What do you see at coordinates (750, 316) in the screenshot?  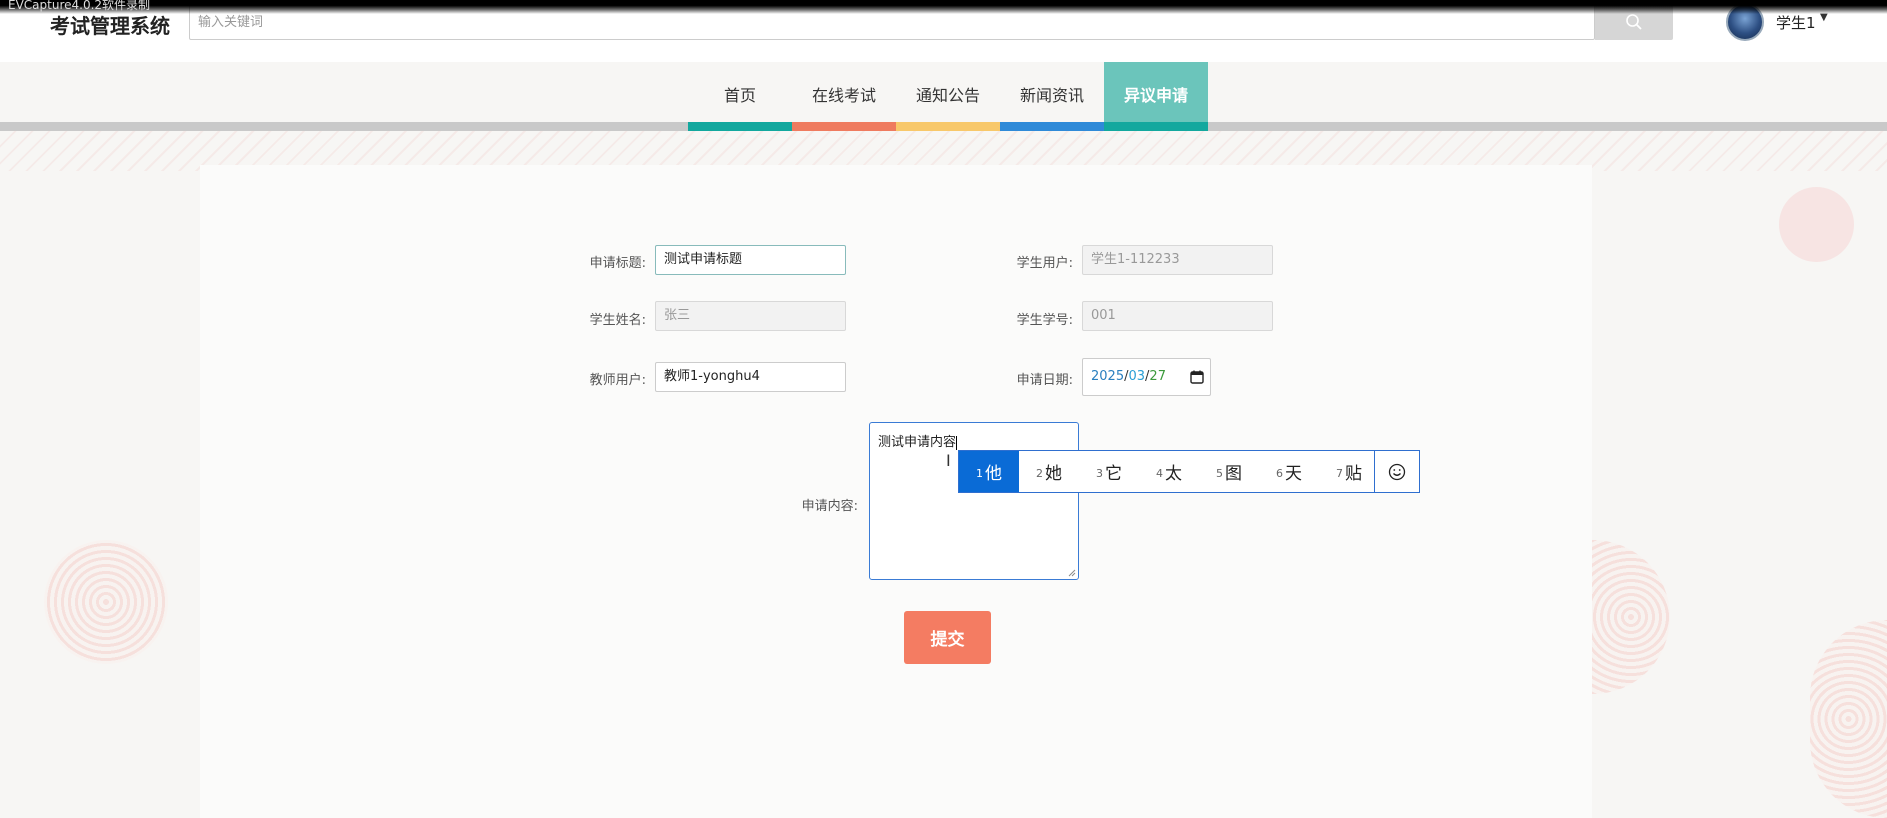 I see `student-name-input: 张三` at bounding box center [750, 316].